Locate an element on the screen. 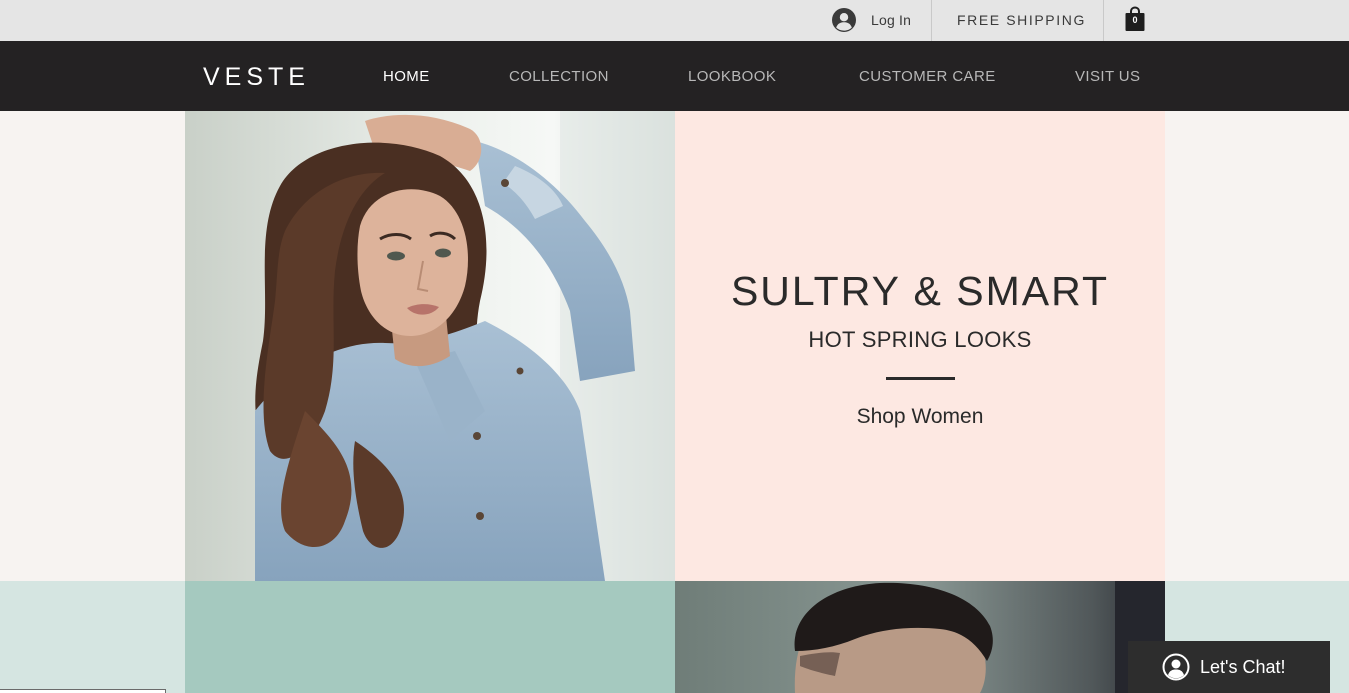  hero-divider is located at coordinates (920, 378).